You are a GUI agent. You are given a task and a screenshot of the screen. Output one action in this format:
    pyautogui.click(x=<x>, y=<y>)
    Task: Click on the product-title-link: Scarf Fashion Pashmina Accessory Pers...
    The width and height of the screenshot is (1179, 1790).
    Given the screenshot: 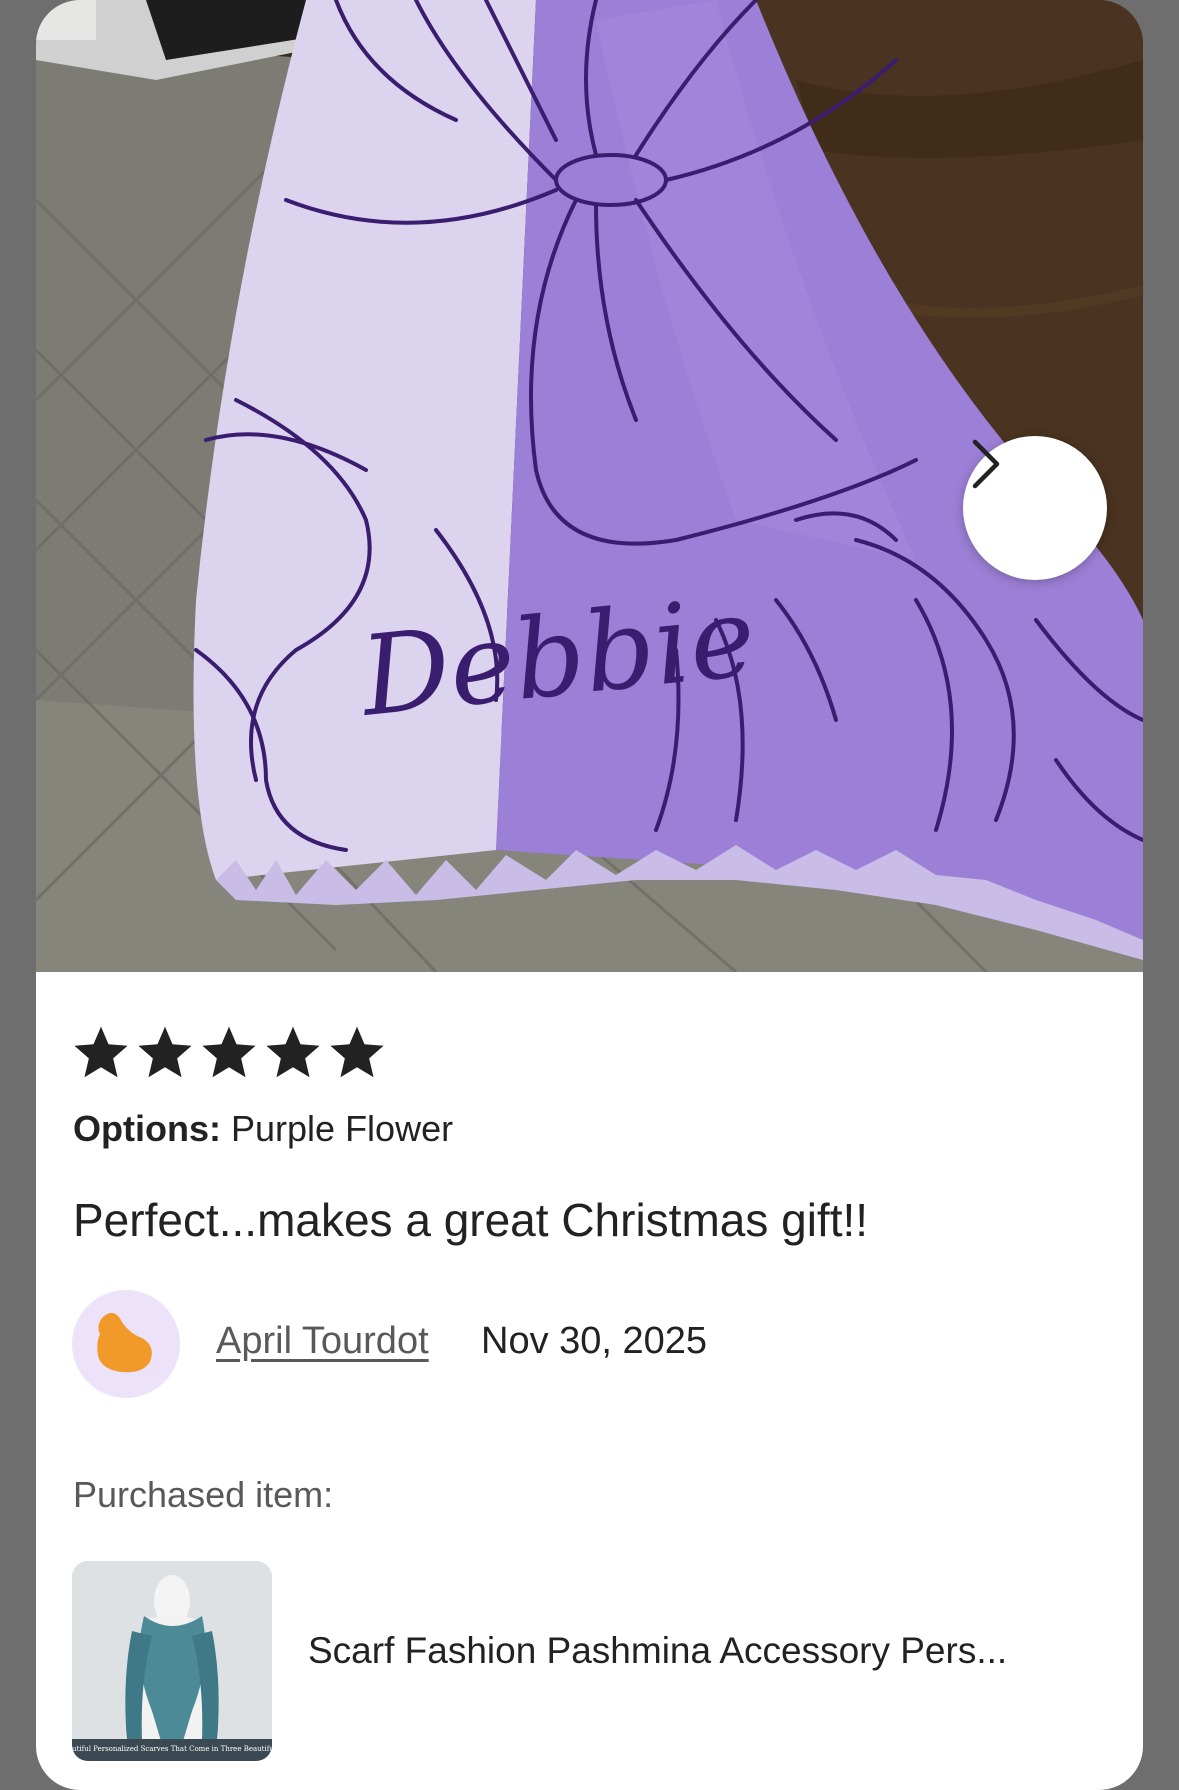 What is the action you would take?
    pyautogui.click(x=657, y=1651)
    